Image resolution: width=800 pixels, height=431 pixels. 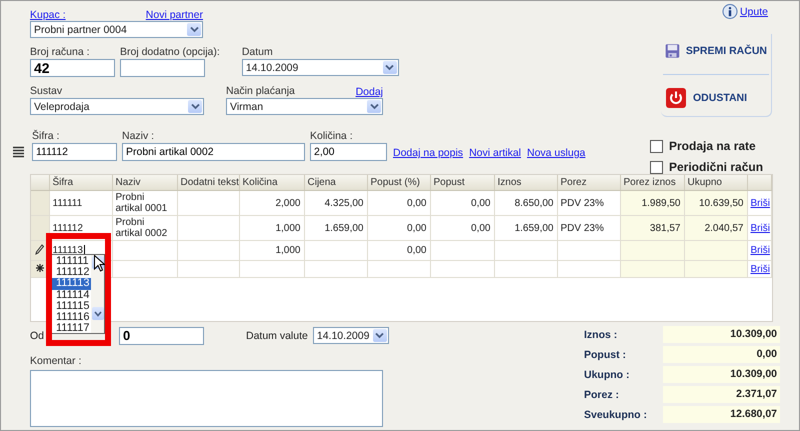 What do you see at coordinates (170, 52) in the screenshot?
I see `field-label: Broj dodatno (opcija):` at bounding box center [170, 52].